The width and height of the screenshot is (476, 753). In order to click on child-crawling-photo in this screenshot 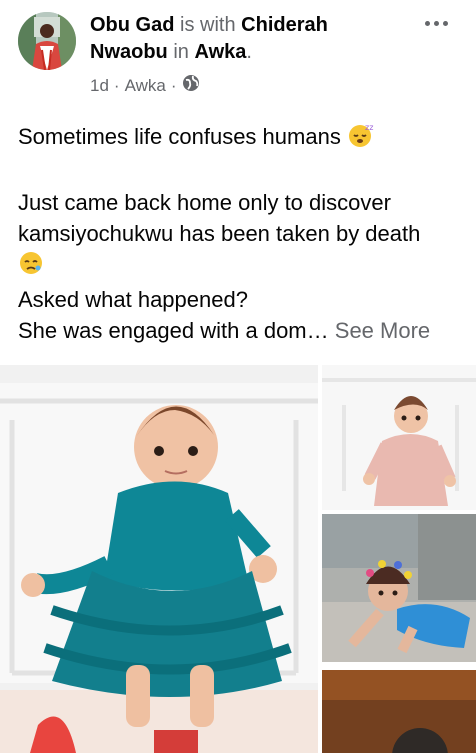, I will do `click(399, 588)`.